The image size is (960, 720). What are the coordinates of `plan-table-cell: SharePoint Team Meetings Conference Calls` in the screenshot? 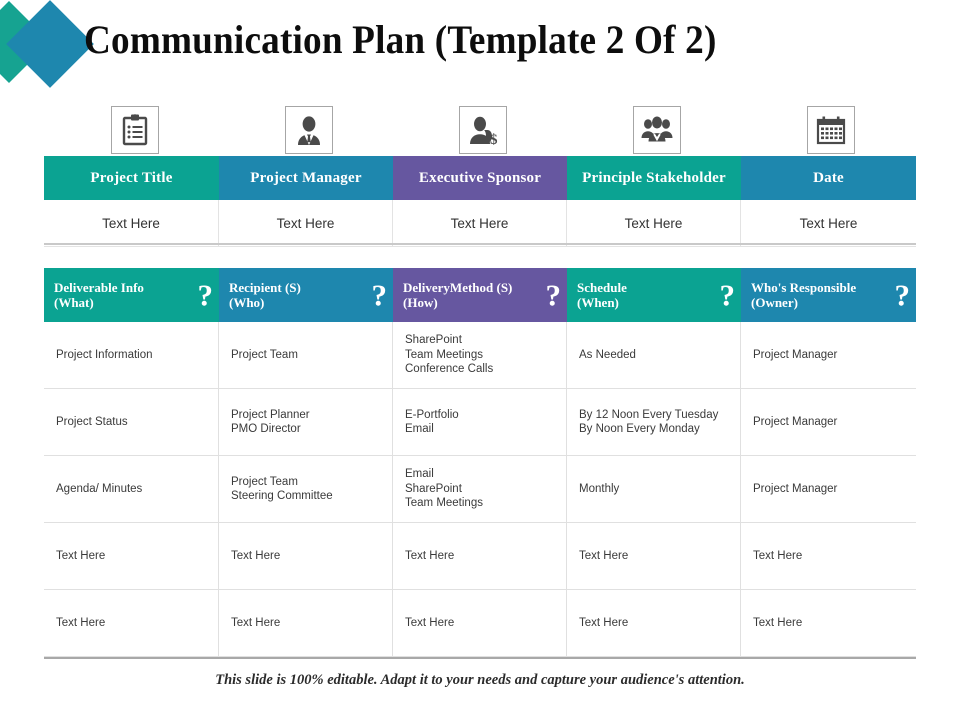 It's located at (480, 355).